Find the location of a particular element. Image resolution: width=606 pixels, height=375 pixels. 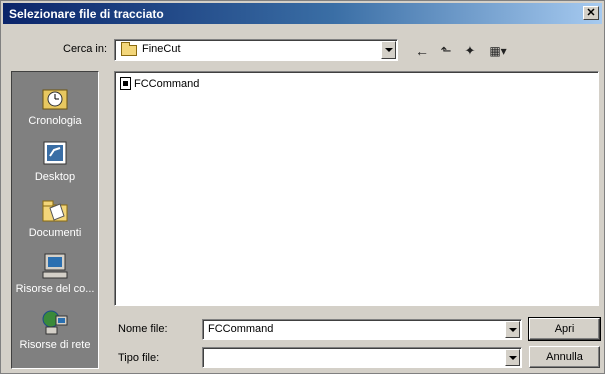

place-label: Cronologia is located at coordinates (55, 121).